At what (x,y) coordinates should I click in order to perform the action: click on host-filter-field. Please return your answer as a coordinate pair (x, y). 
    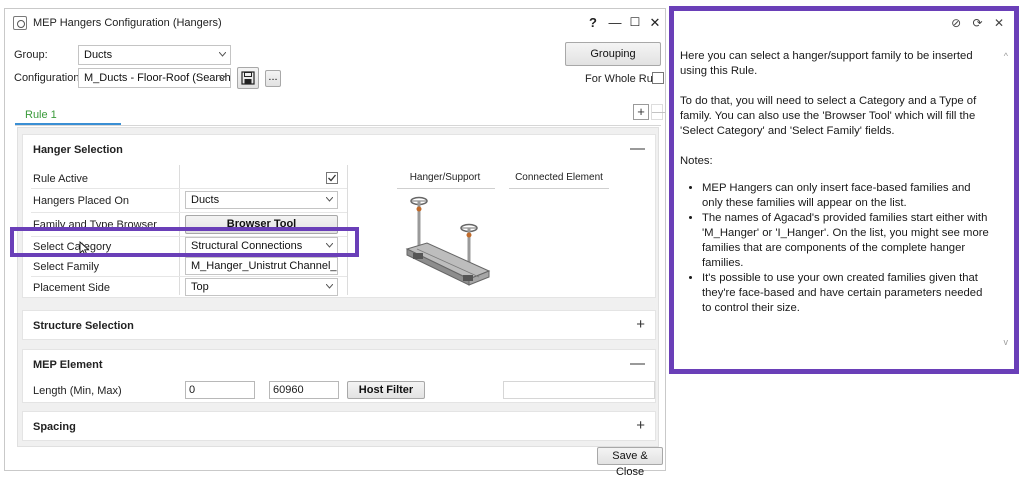
    Looking at the image, I should click on (579, 390).